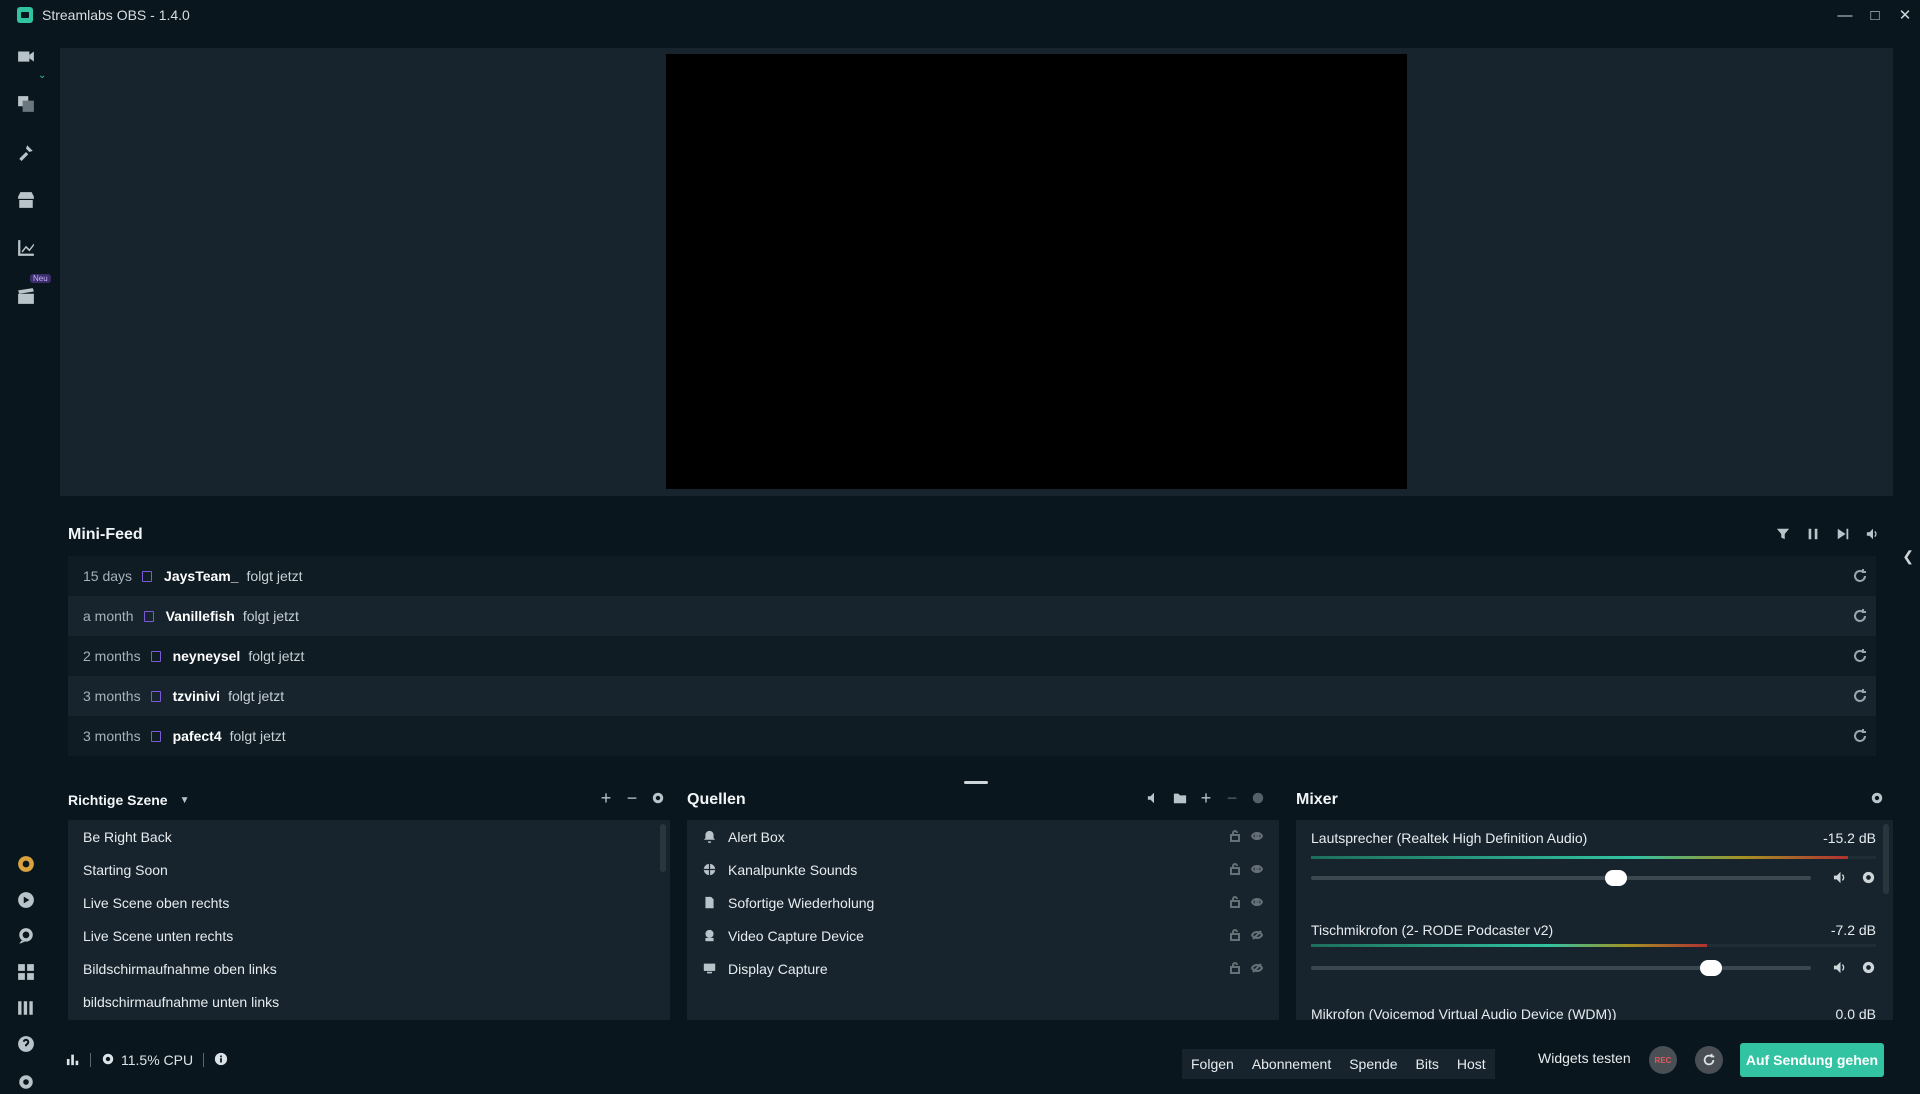 This screenshot has width=1920, height=1094. Describe the element at coordinates (369, 935) in the screenshot. I see `scene-item: Live Scene unten rechts` at that location.